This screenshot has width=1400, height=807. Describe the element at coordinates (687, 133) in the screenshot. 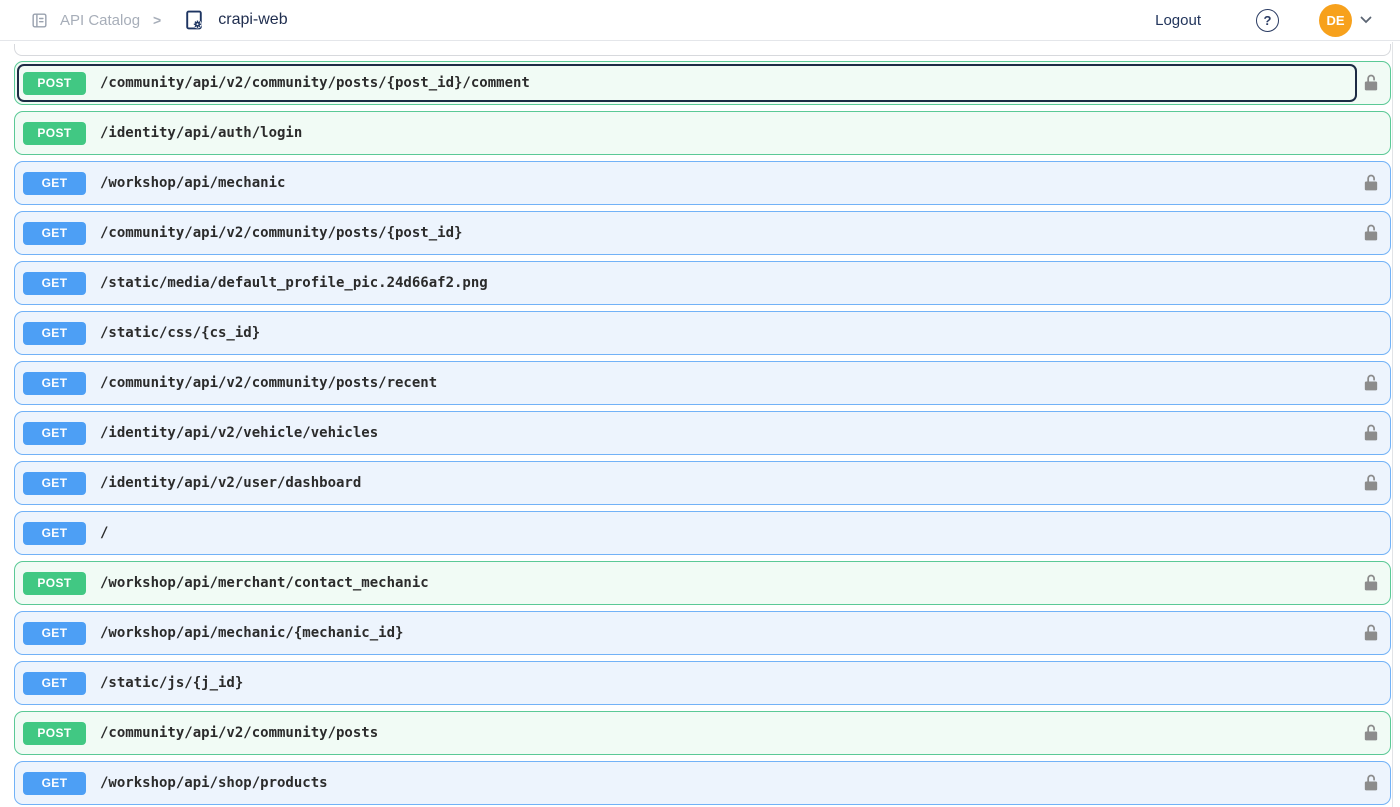

I see `endpoint-row-main: POST /identity/api/auth/login` at that location.